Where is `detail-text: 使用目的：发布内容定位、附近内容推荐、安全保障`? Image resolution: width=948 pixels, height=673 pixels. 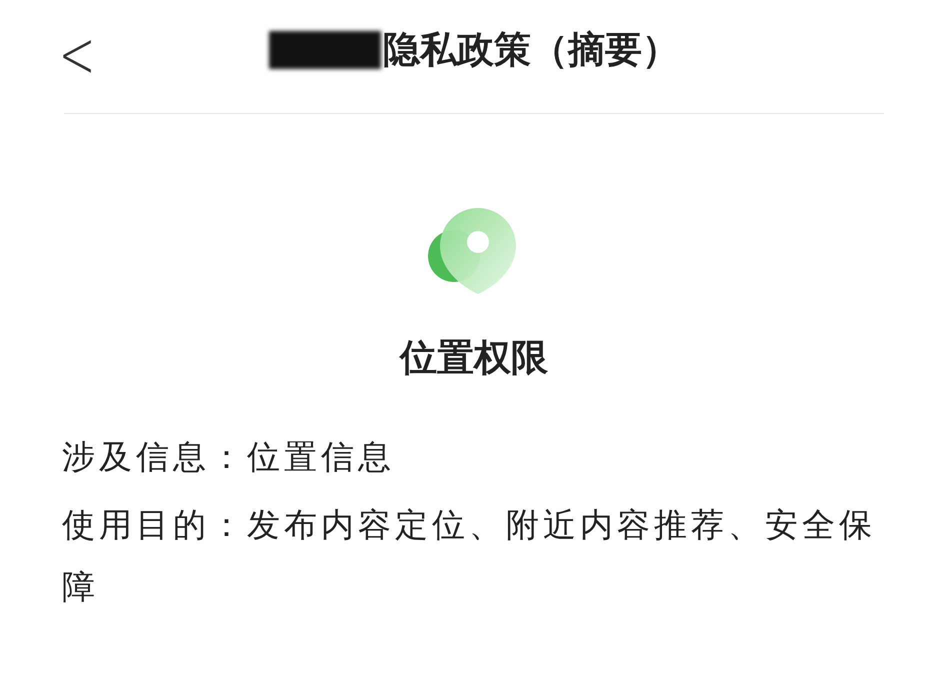 detail-text: 使用目的：发布内容定位、附近内容推荐、安全保障 is located at coordinates (469, 556).